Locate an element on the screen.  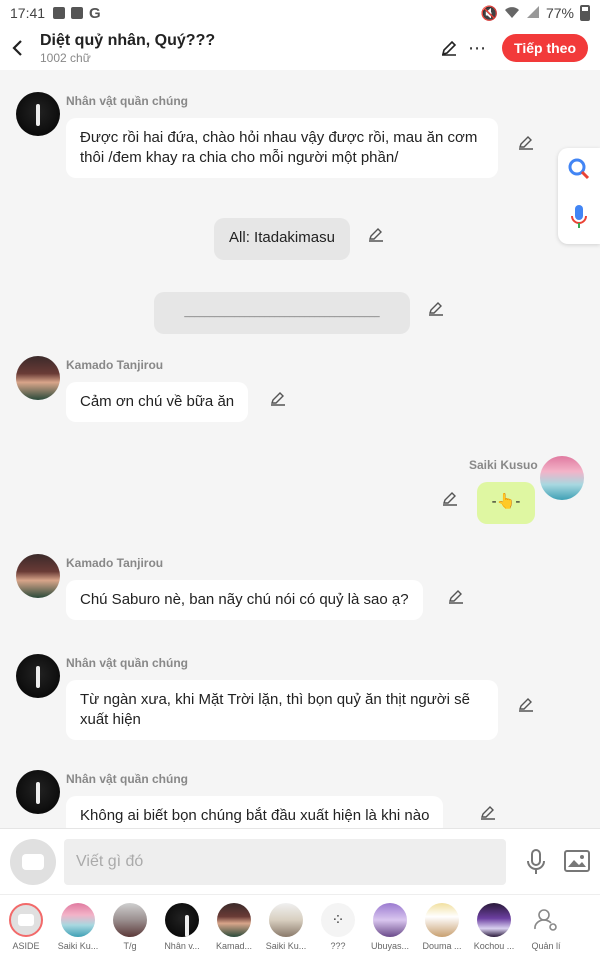
google-notification-icon: G is located at coordinates (95, 13).